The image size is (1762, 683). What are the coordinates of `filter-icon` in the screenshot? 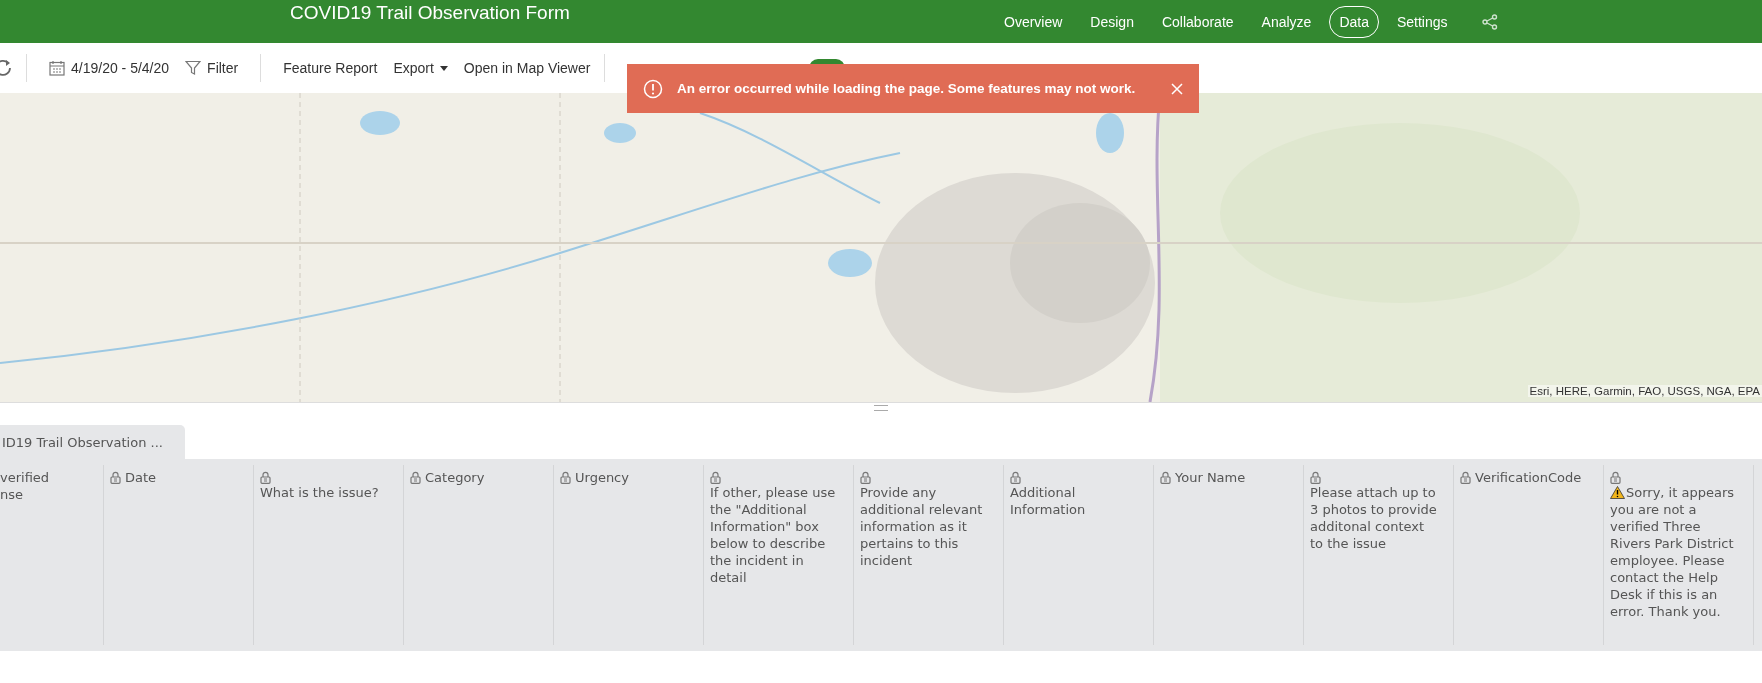 It's located at (193, 68).